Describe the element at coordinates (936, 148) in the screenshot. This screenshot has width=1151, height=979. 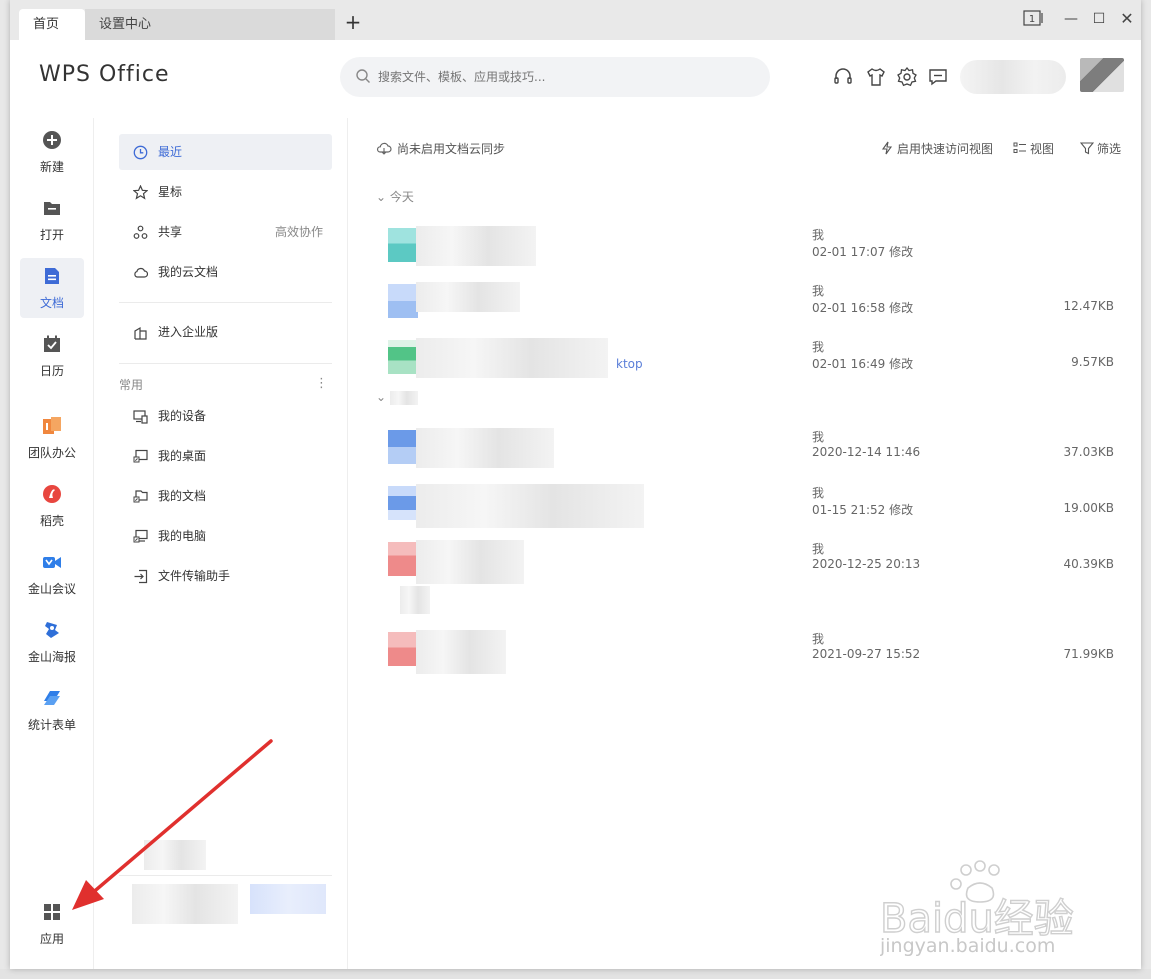
I see `quick-view-button: 启用快速访问视图` at that location.